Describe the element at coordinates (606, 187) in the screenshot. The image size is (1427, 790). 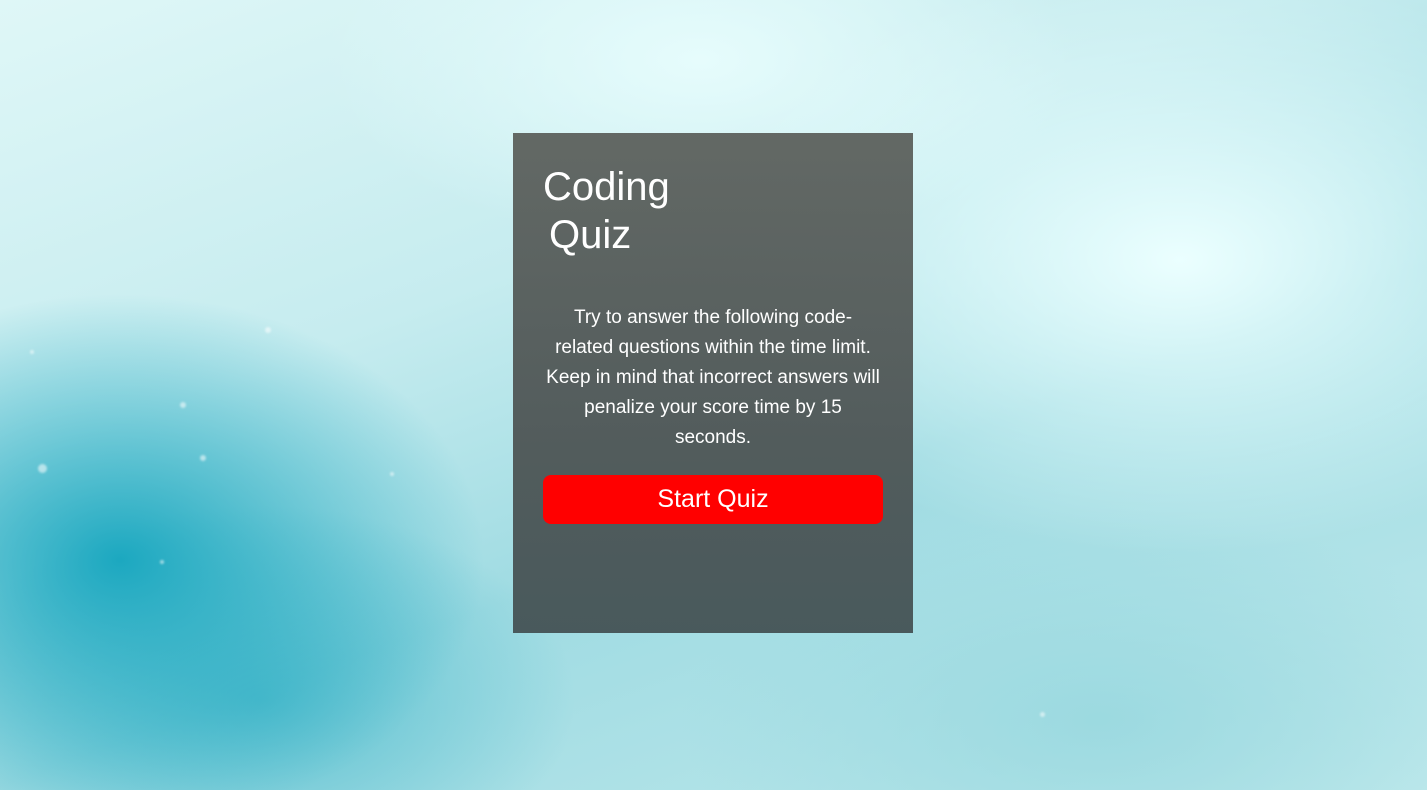
I see `quiz-title-line-1: Coding` at that location.